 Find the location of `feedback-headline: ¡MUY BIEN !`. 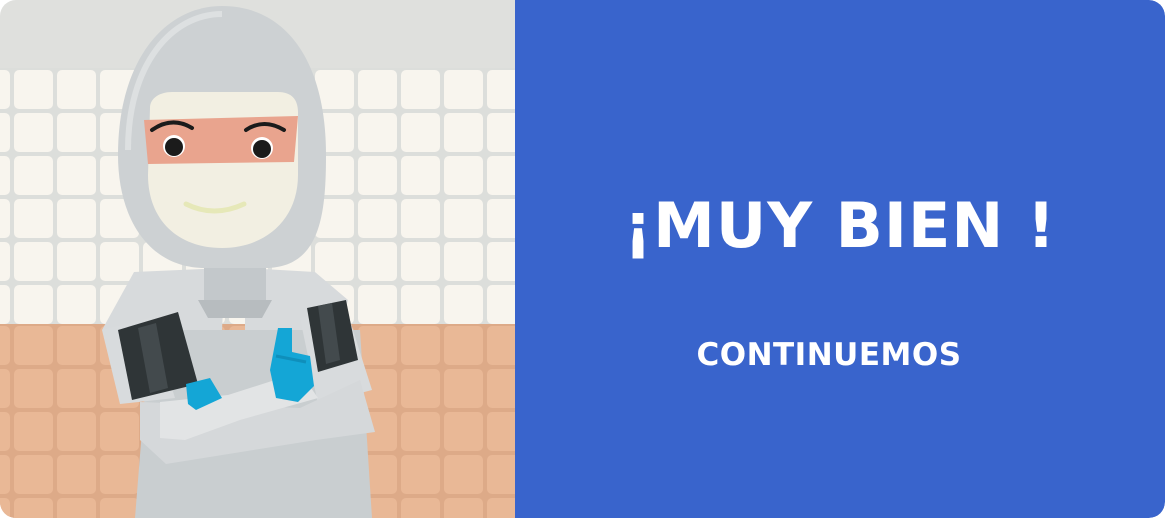

feedback-headline: ¡MUY BIEN ! is located at coordinates (840, 225).